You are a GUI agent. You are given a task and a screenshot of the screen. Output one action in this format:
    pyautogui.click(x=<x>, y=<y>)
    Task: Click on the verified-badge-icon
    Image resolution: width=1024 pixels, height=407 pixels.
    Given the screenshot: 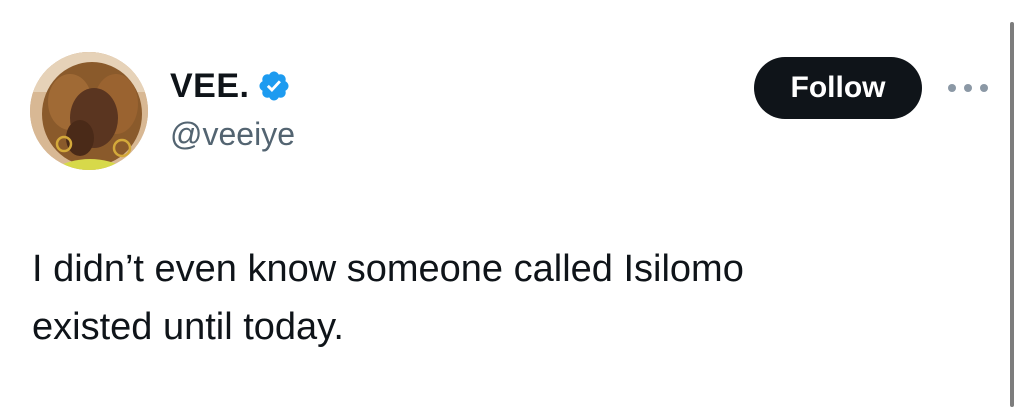 What is the action you would take?
    pyautogui.click(x=274, y=86)
    